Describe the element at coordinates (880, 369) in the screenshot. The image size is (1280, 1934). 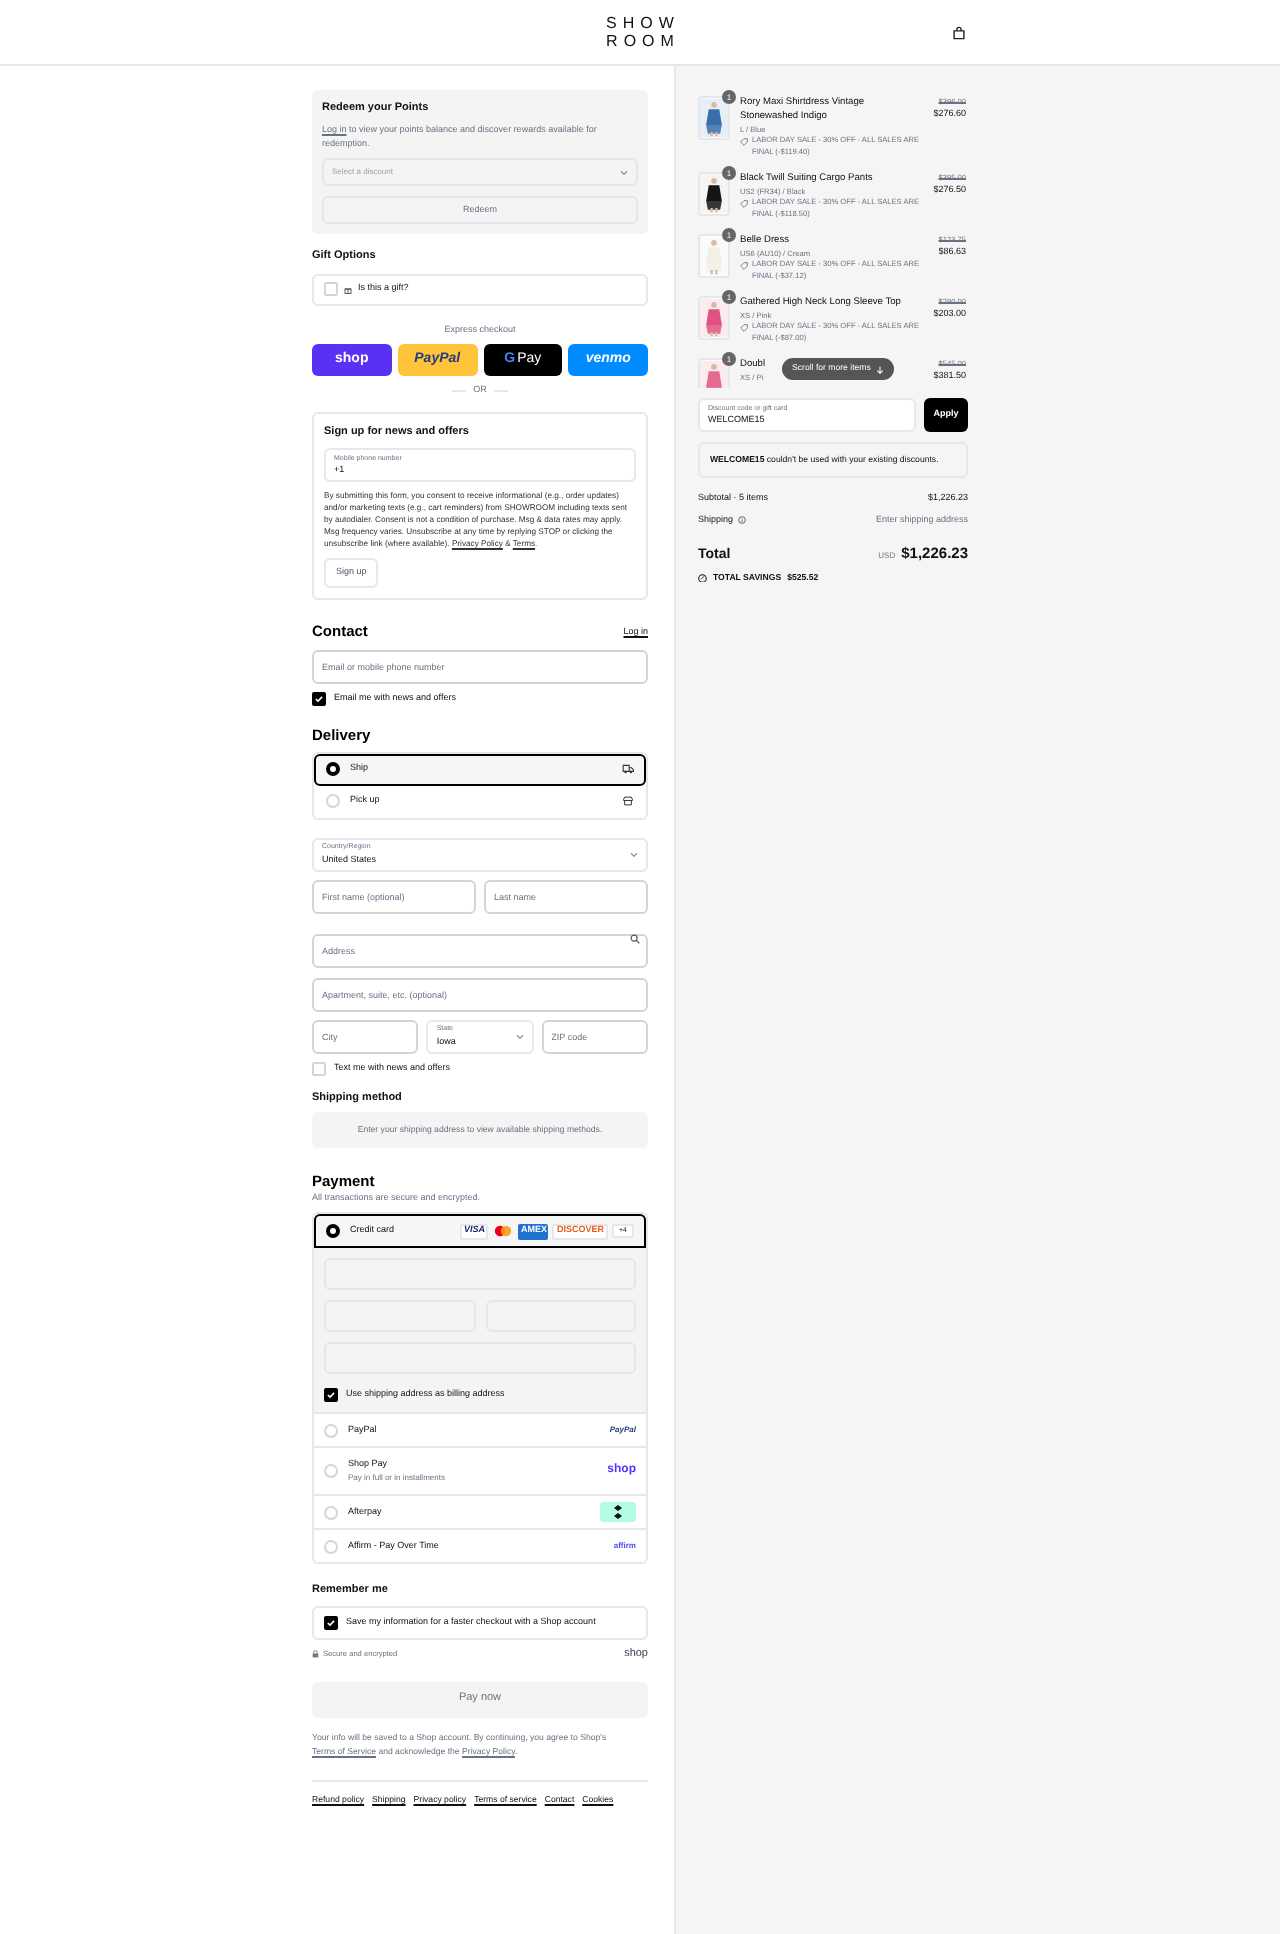
I see `arrow-down-icon` at that location.